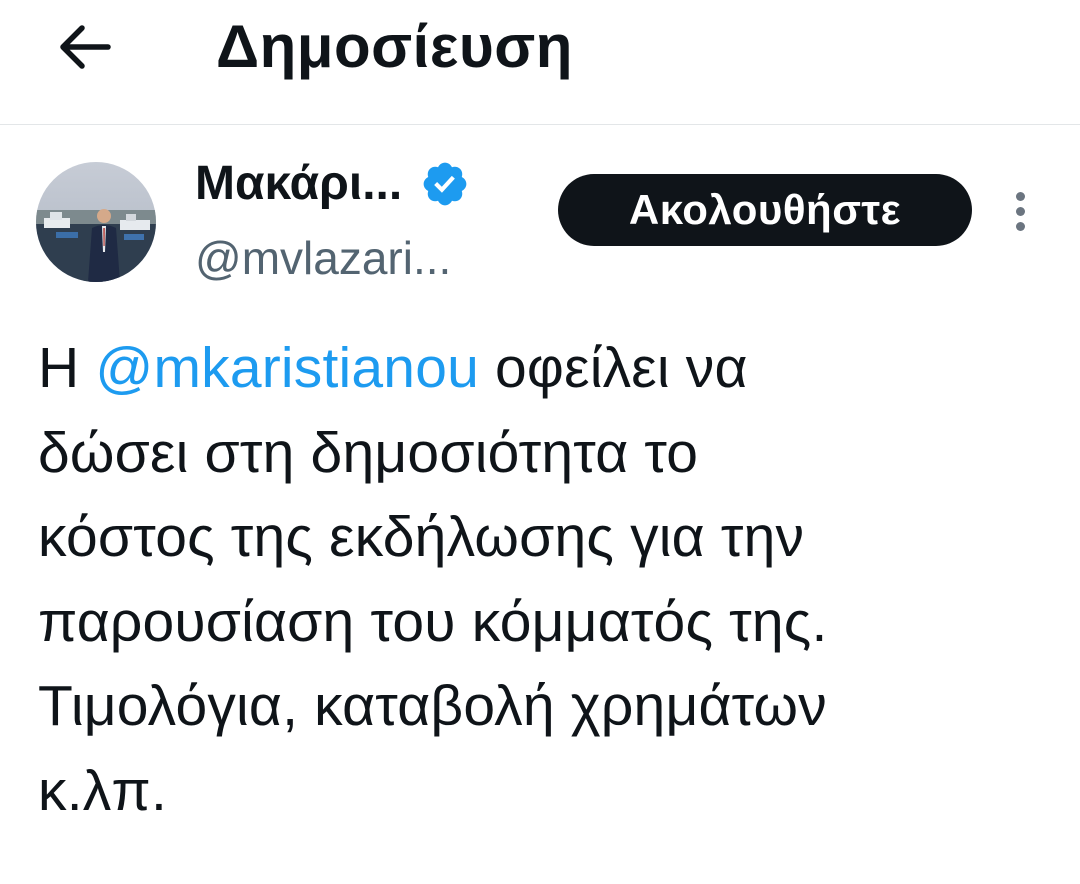 Image resolution: width=1080 pixels, height=884 pixels. I want to click on tweet-line-1: Η @mkaristianou οφείλει να, so click(548, 368).